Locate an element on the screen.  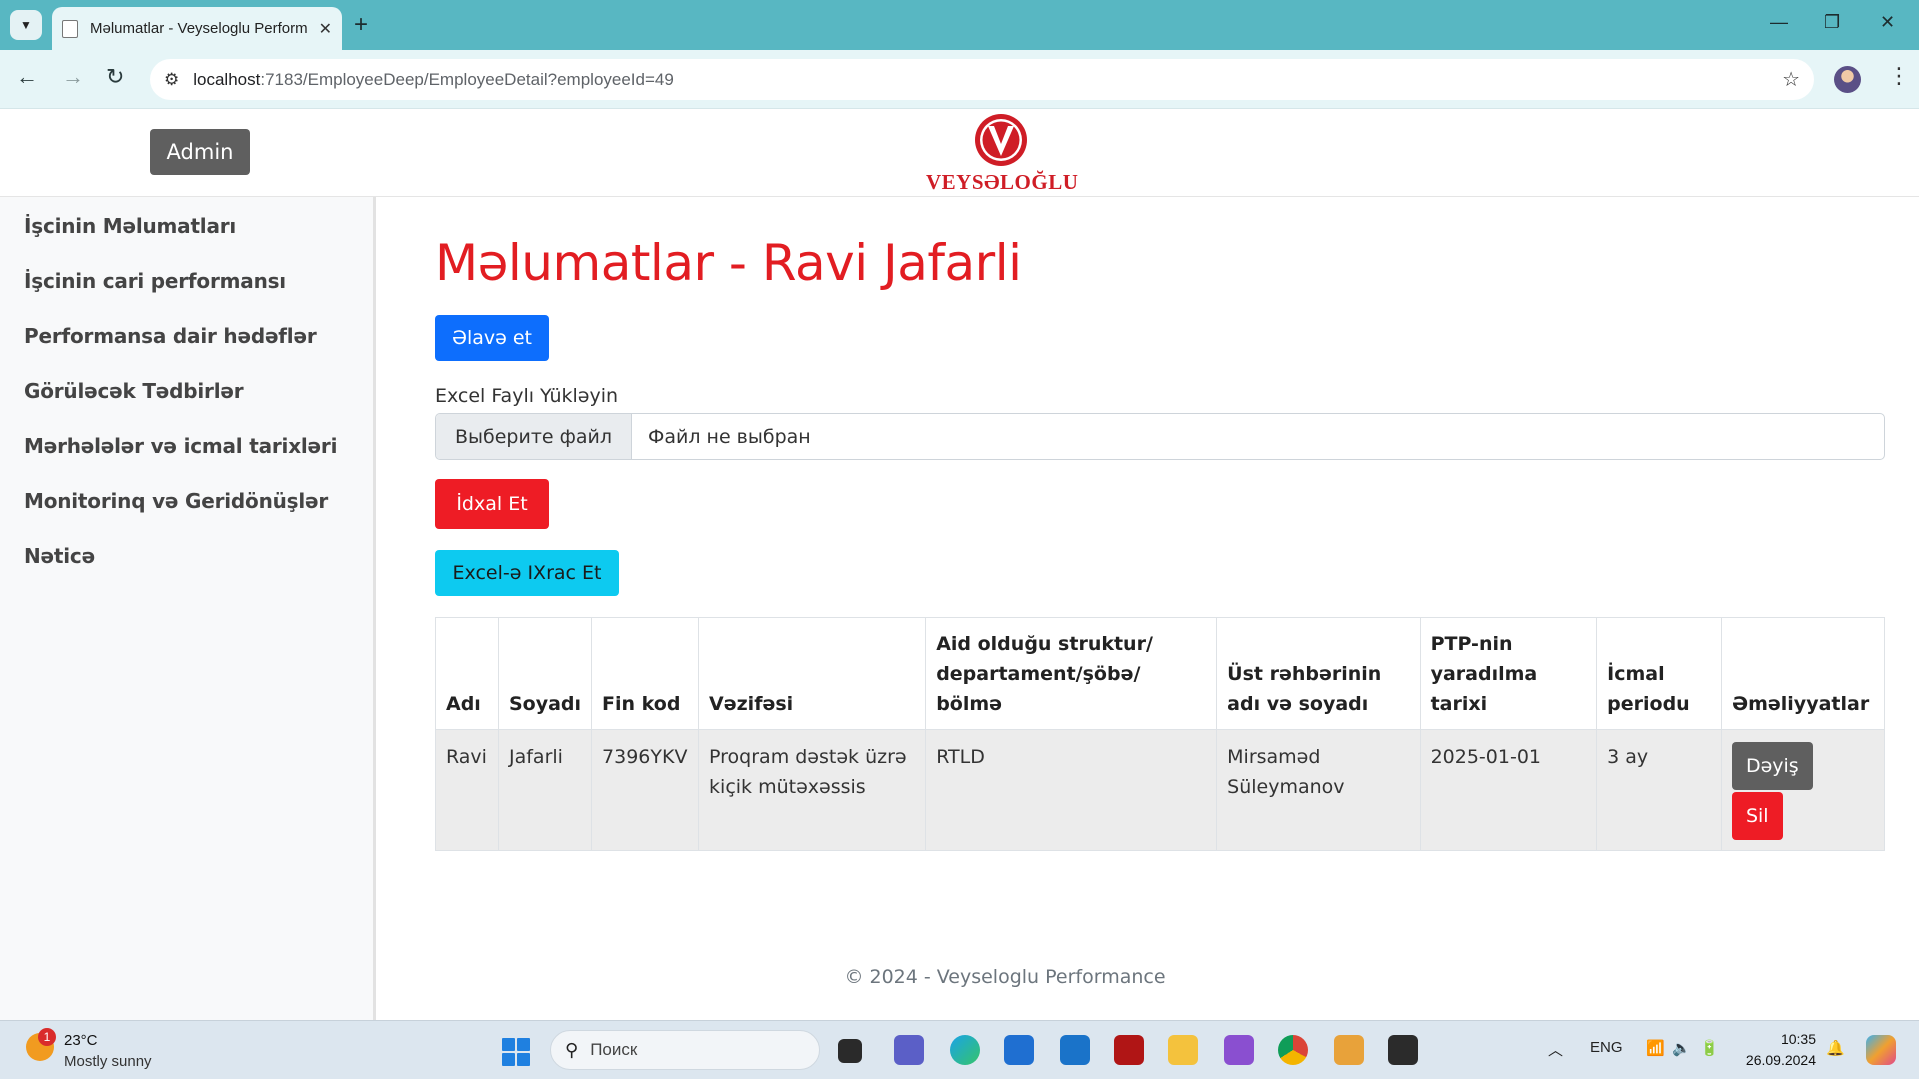
column-header-fin: Fin kod is located at coordinates (645, 673).